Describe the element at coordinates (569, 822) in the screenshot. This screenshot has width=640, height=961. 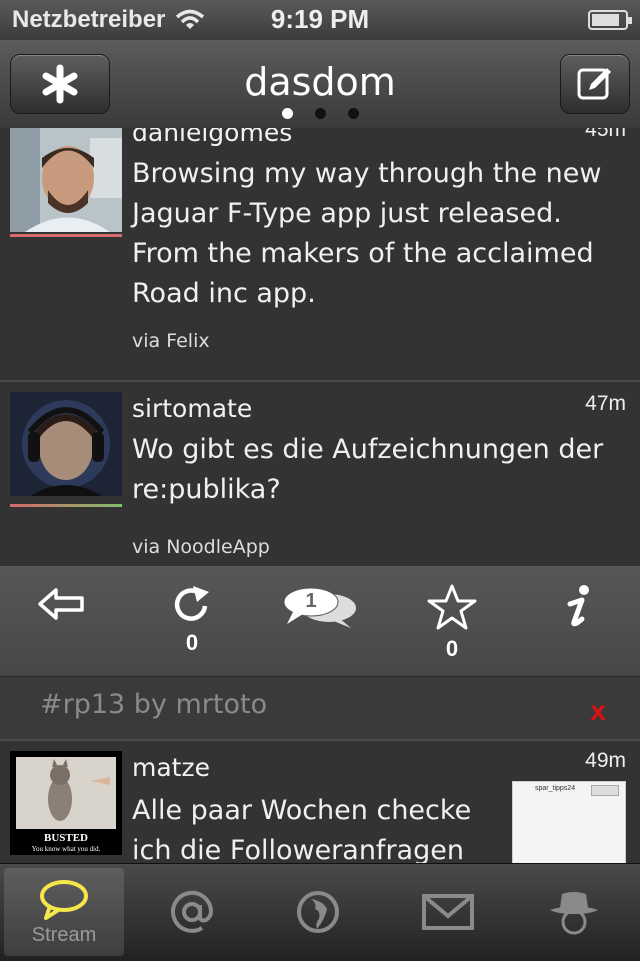
I see `image-thumbnail: spar_tipps24` at that location.